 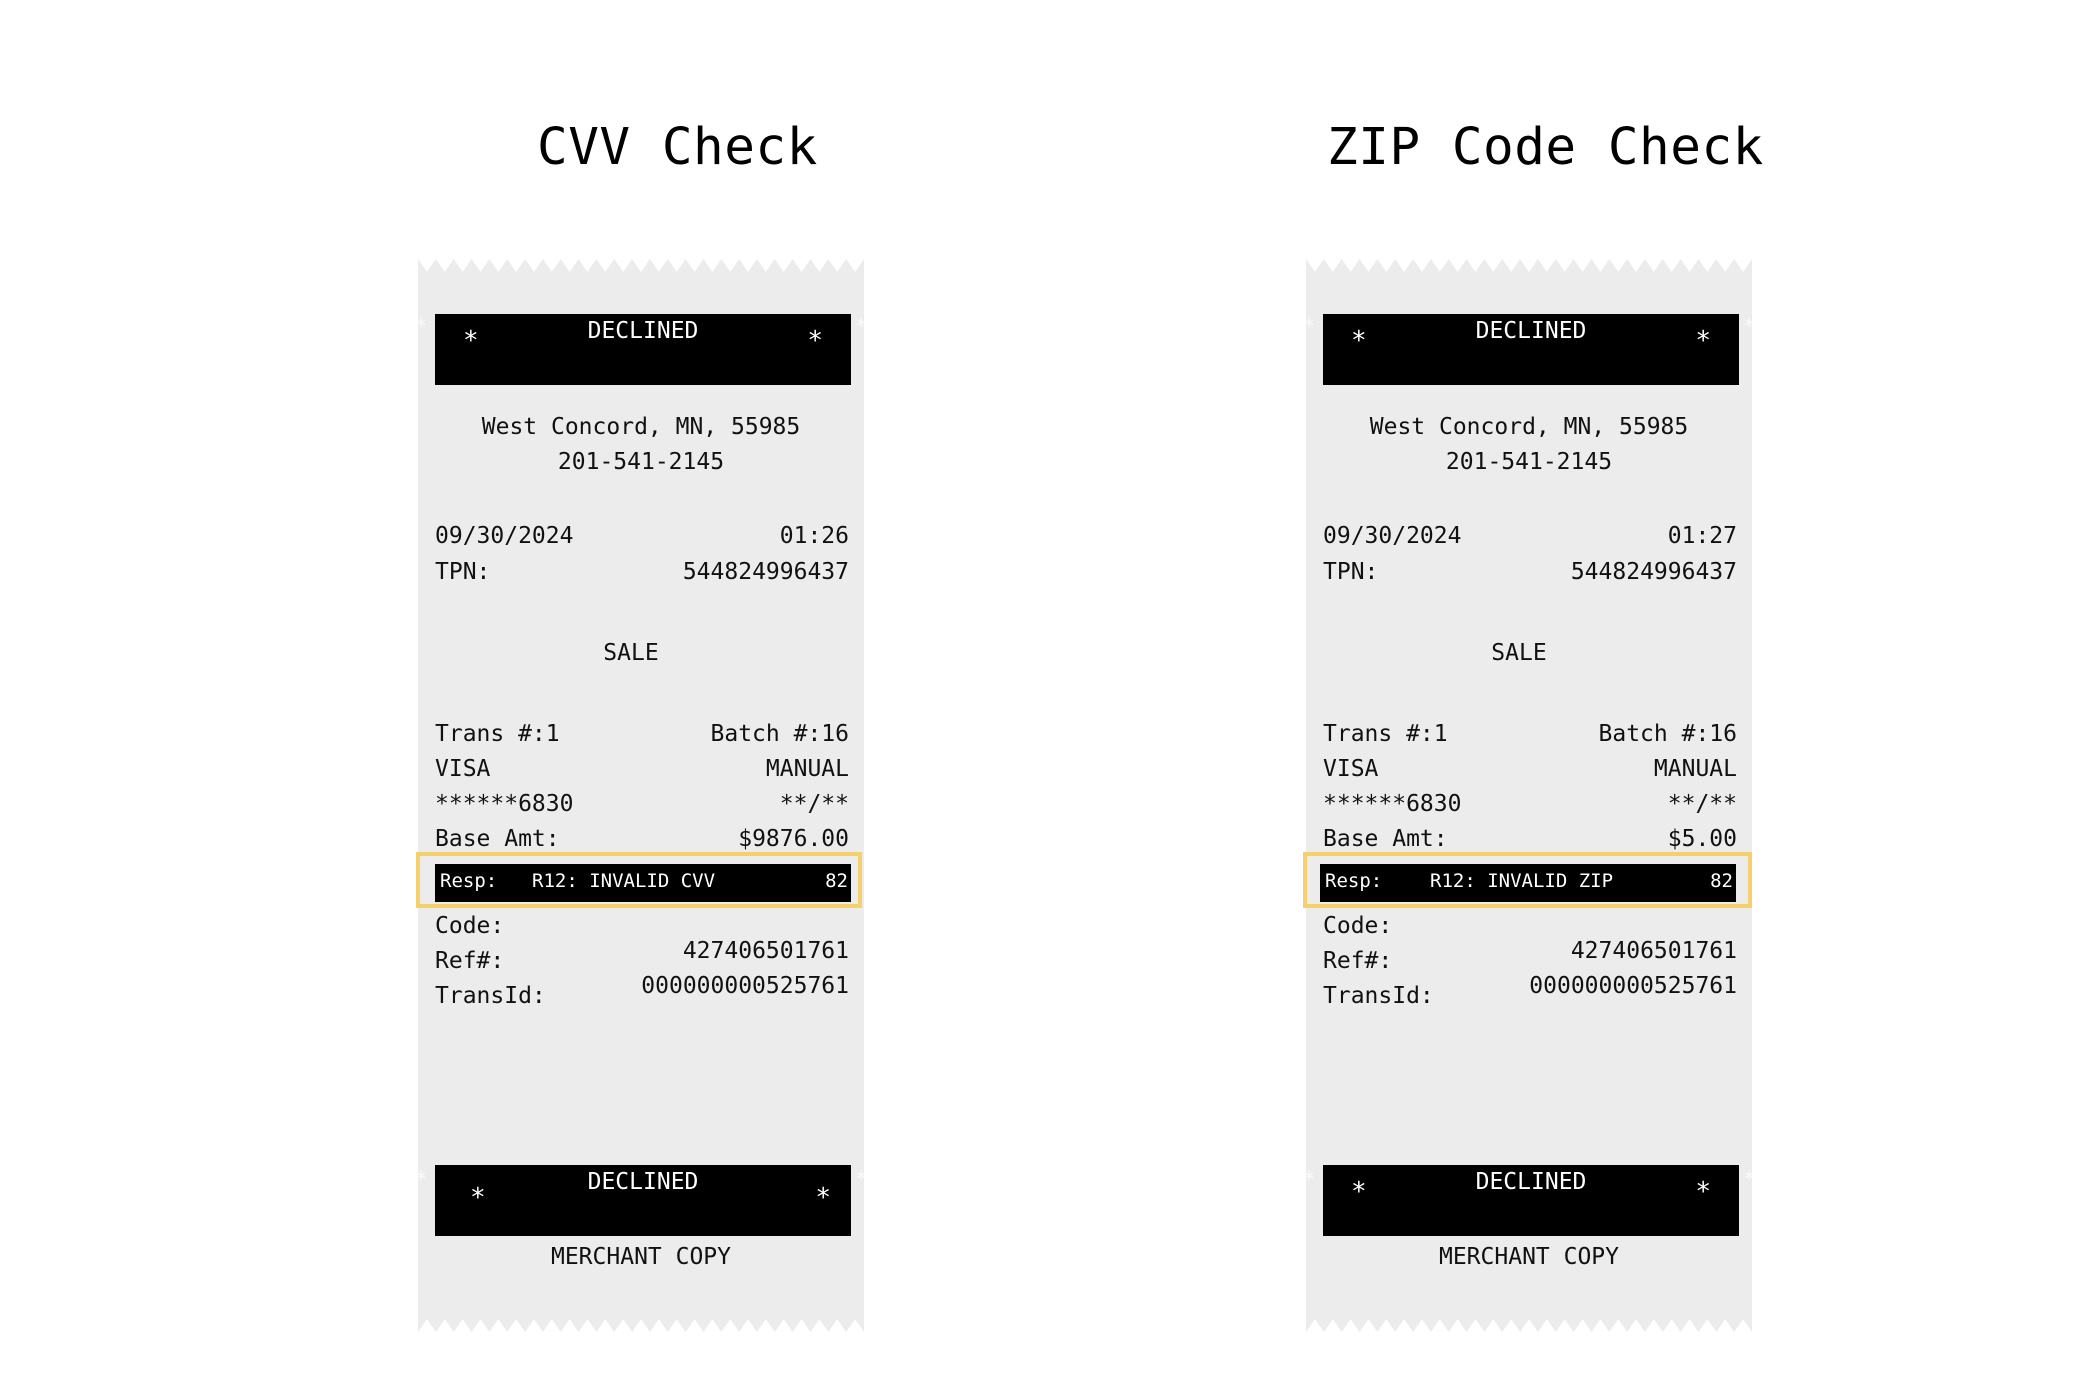 I want to click on time: 01:27, so click(x=1702, y=536).